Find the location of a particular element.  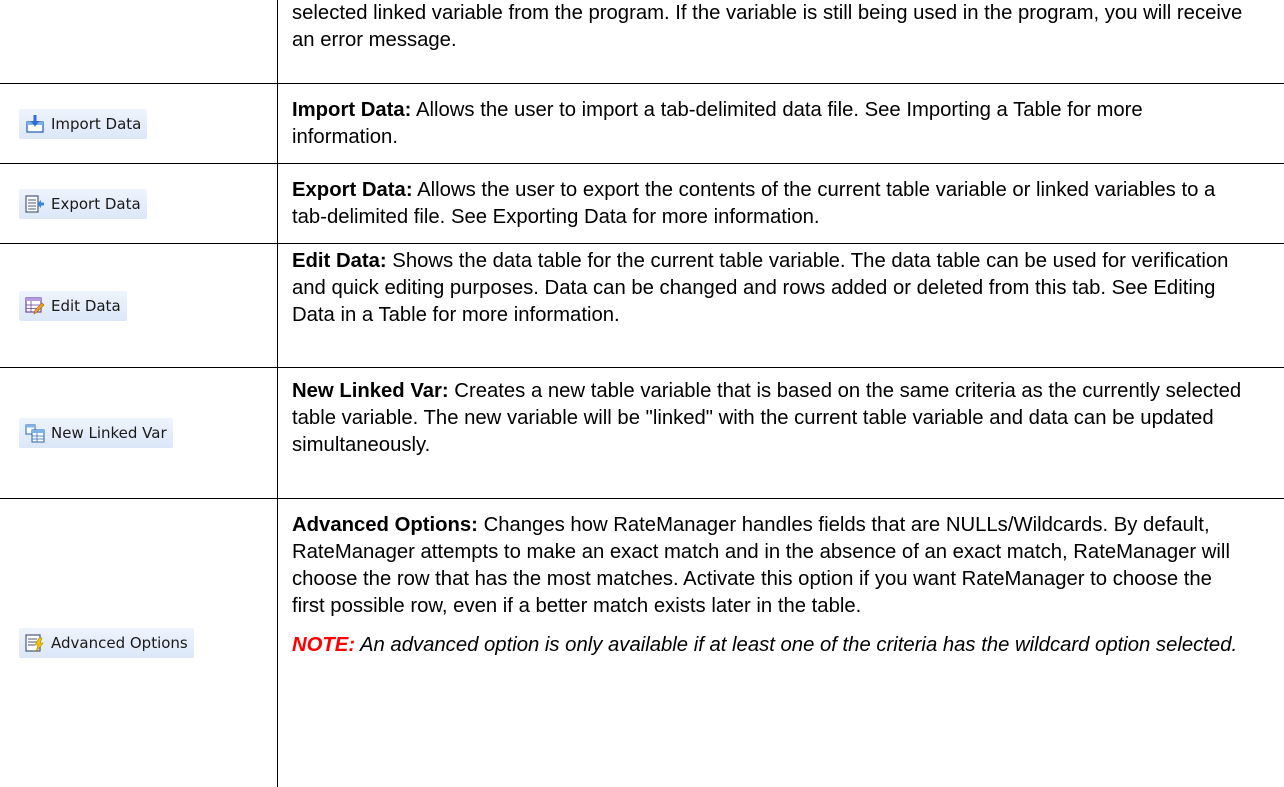

button-cell: Export Data is located at coordinates (139, 203).